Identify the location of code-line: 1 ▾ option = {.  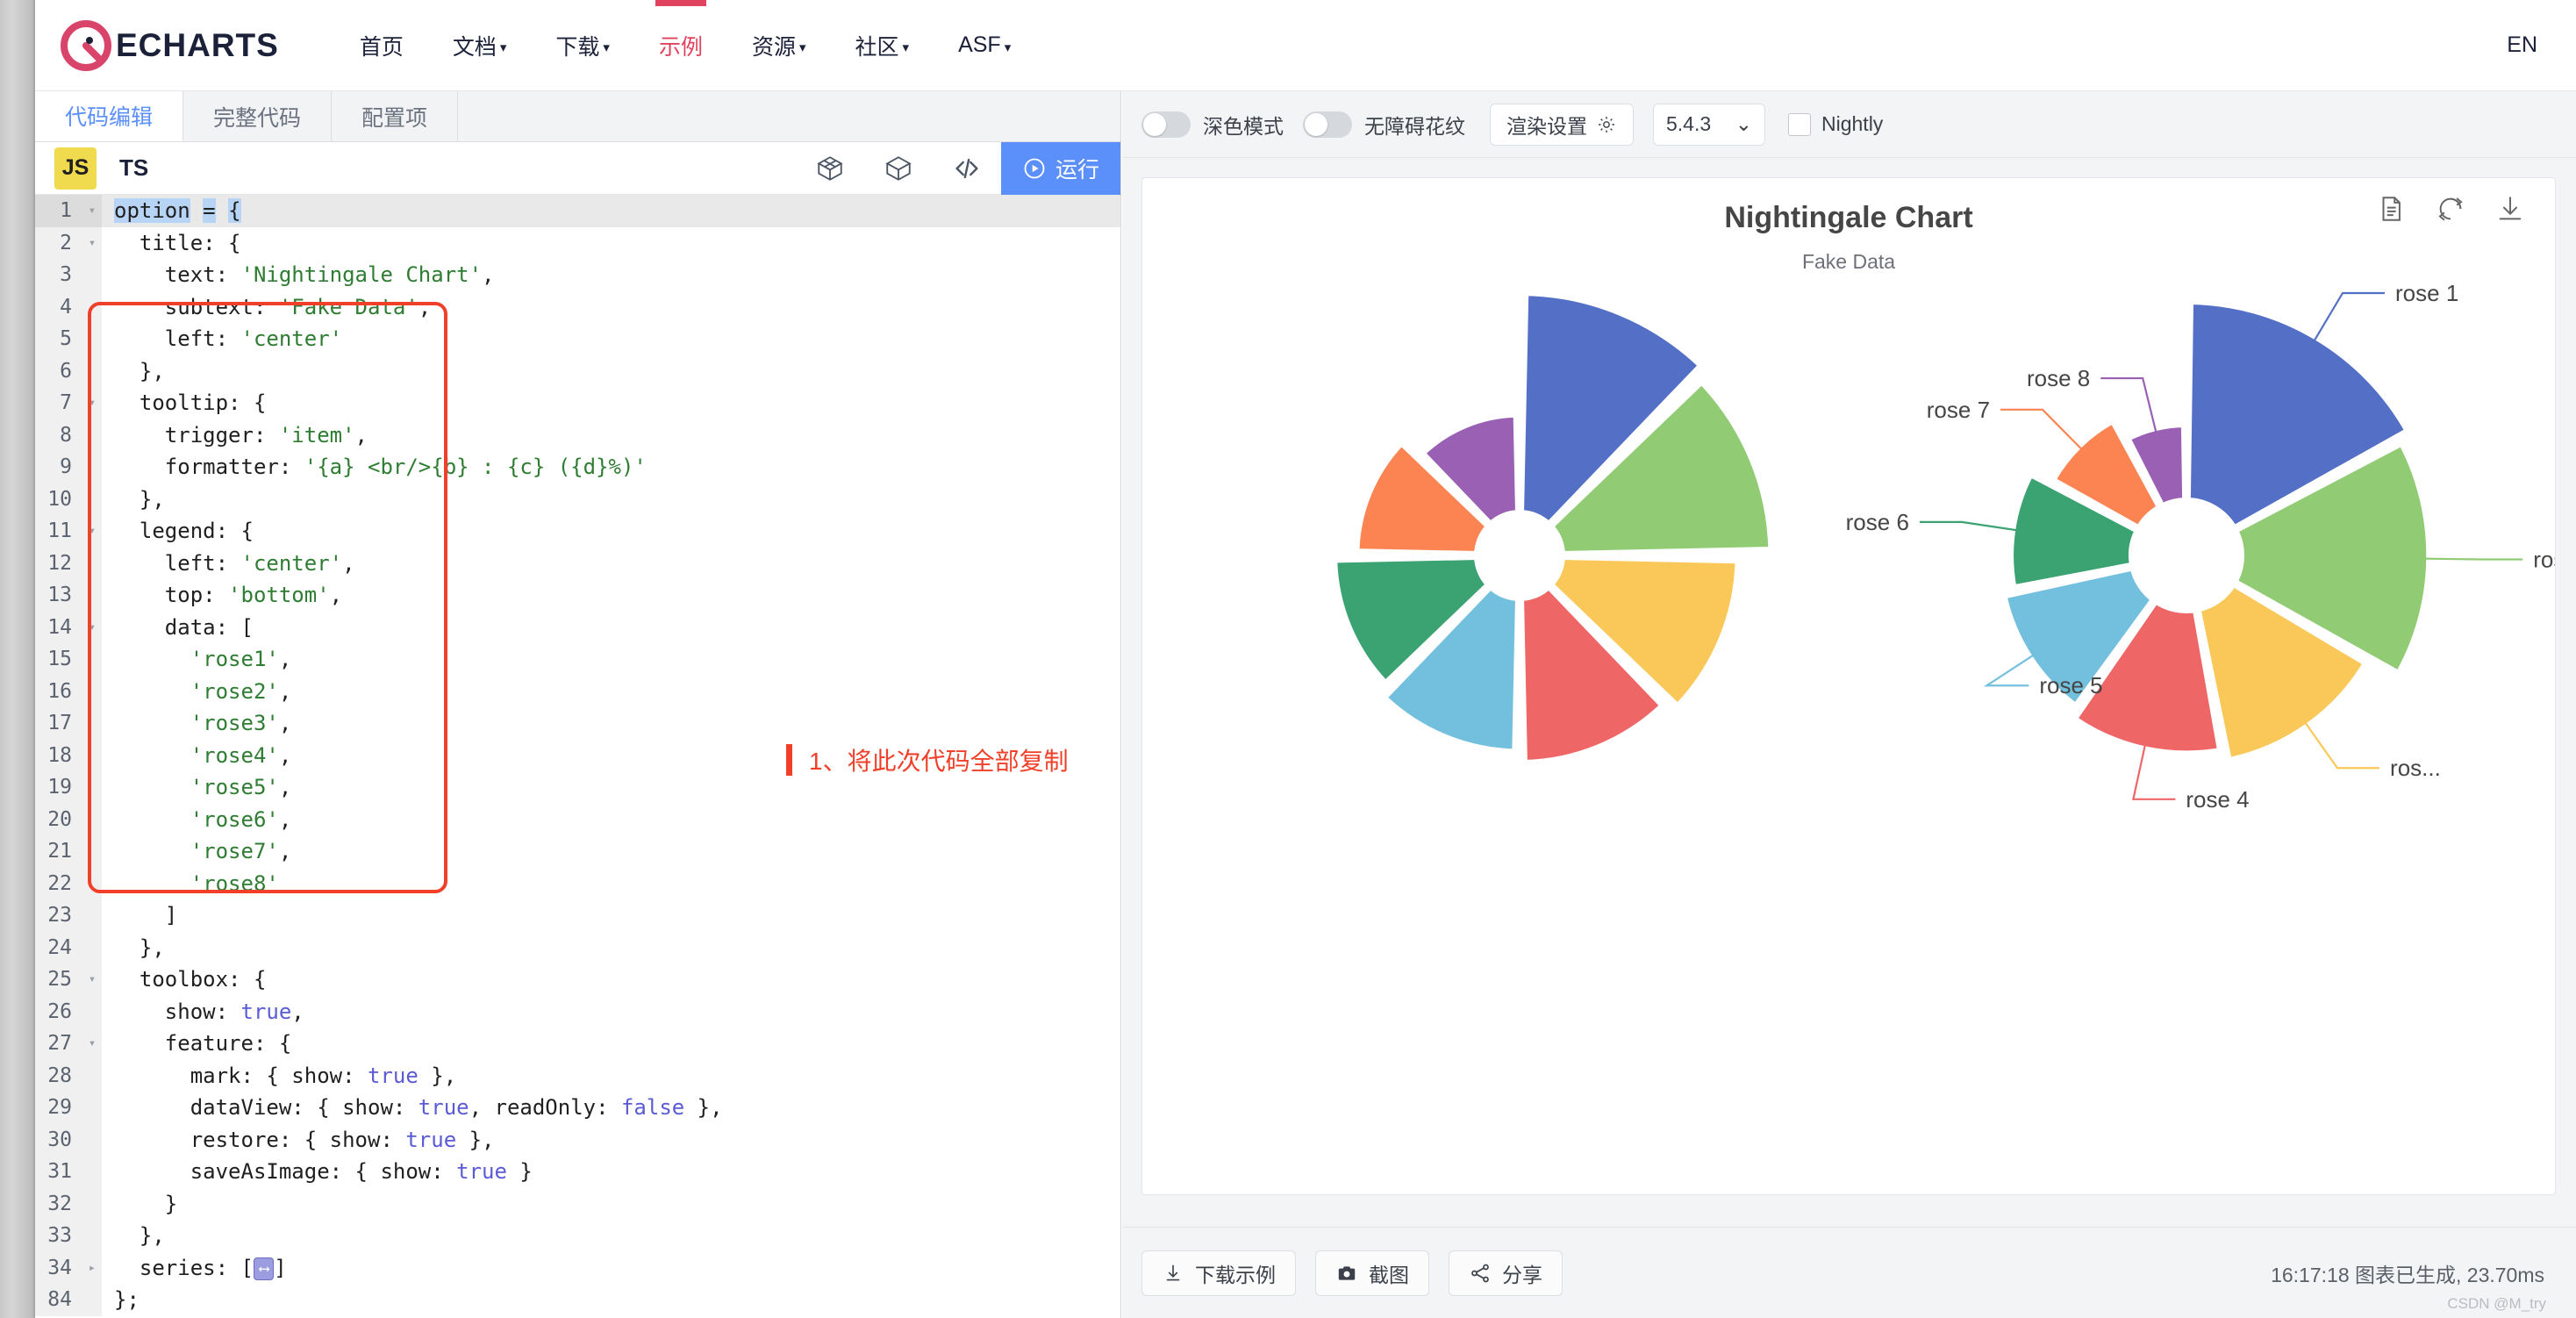
(577, 211).